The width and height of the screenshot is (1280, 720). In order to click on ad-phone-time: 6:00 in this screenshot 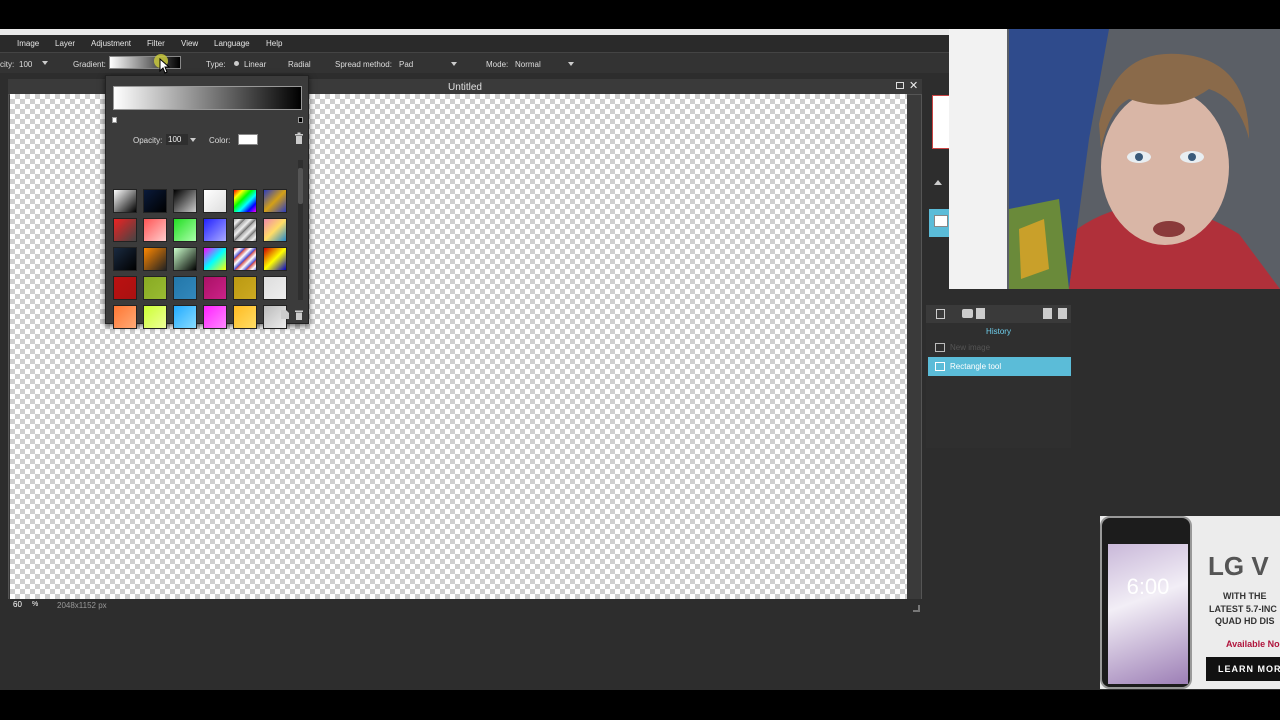, I will do `click(1148, 586)`.